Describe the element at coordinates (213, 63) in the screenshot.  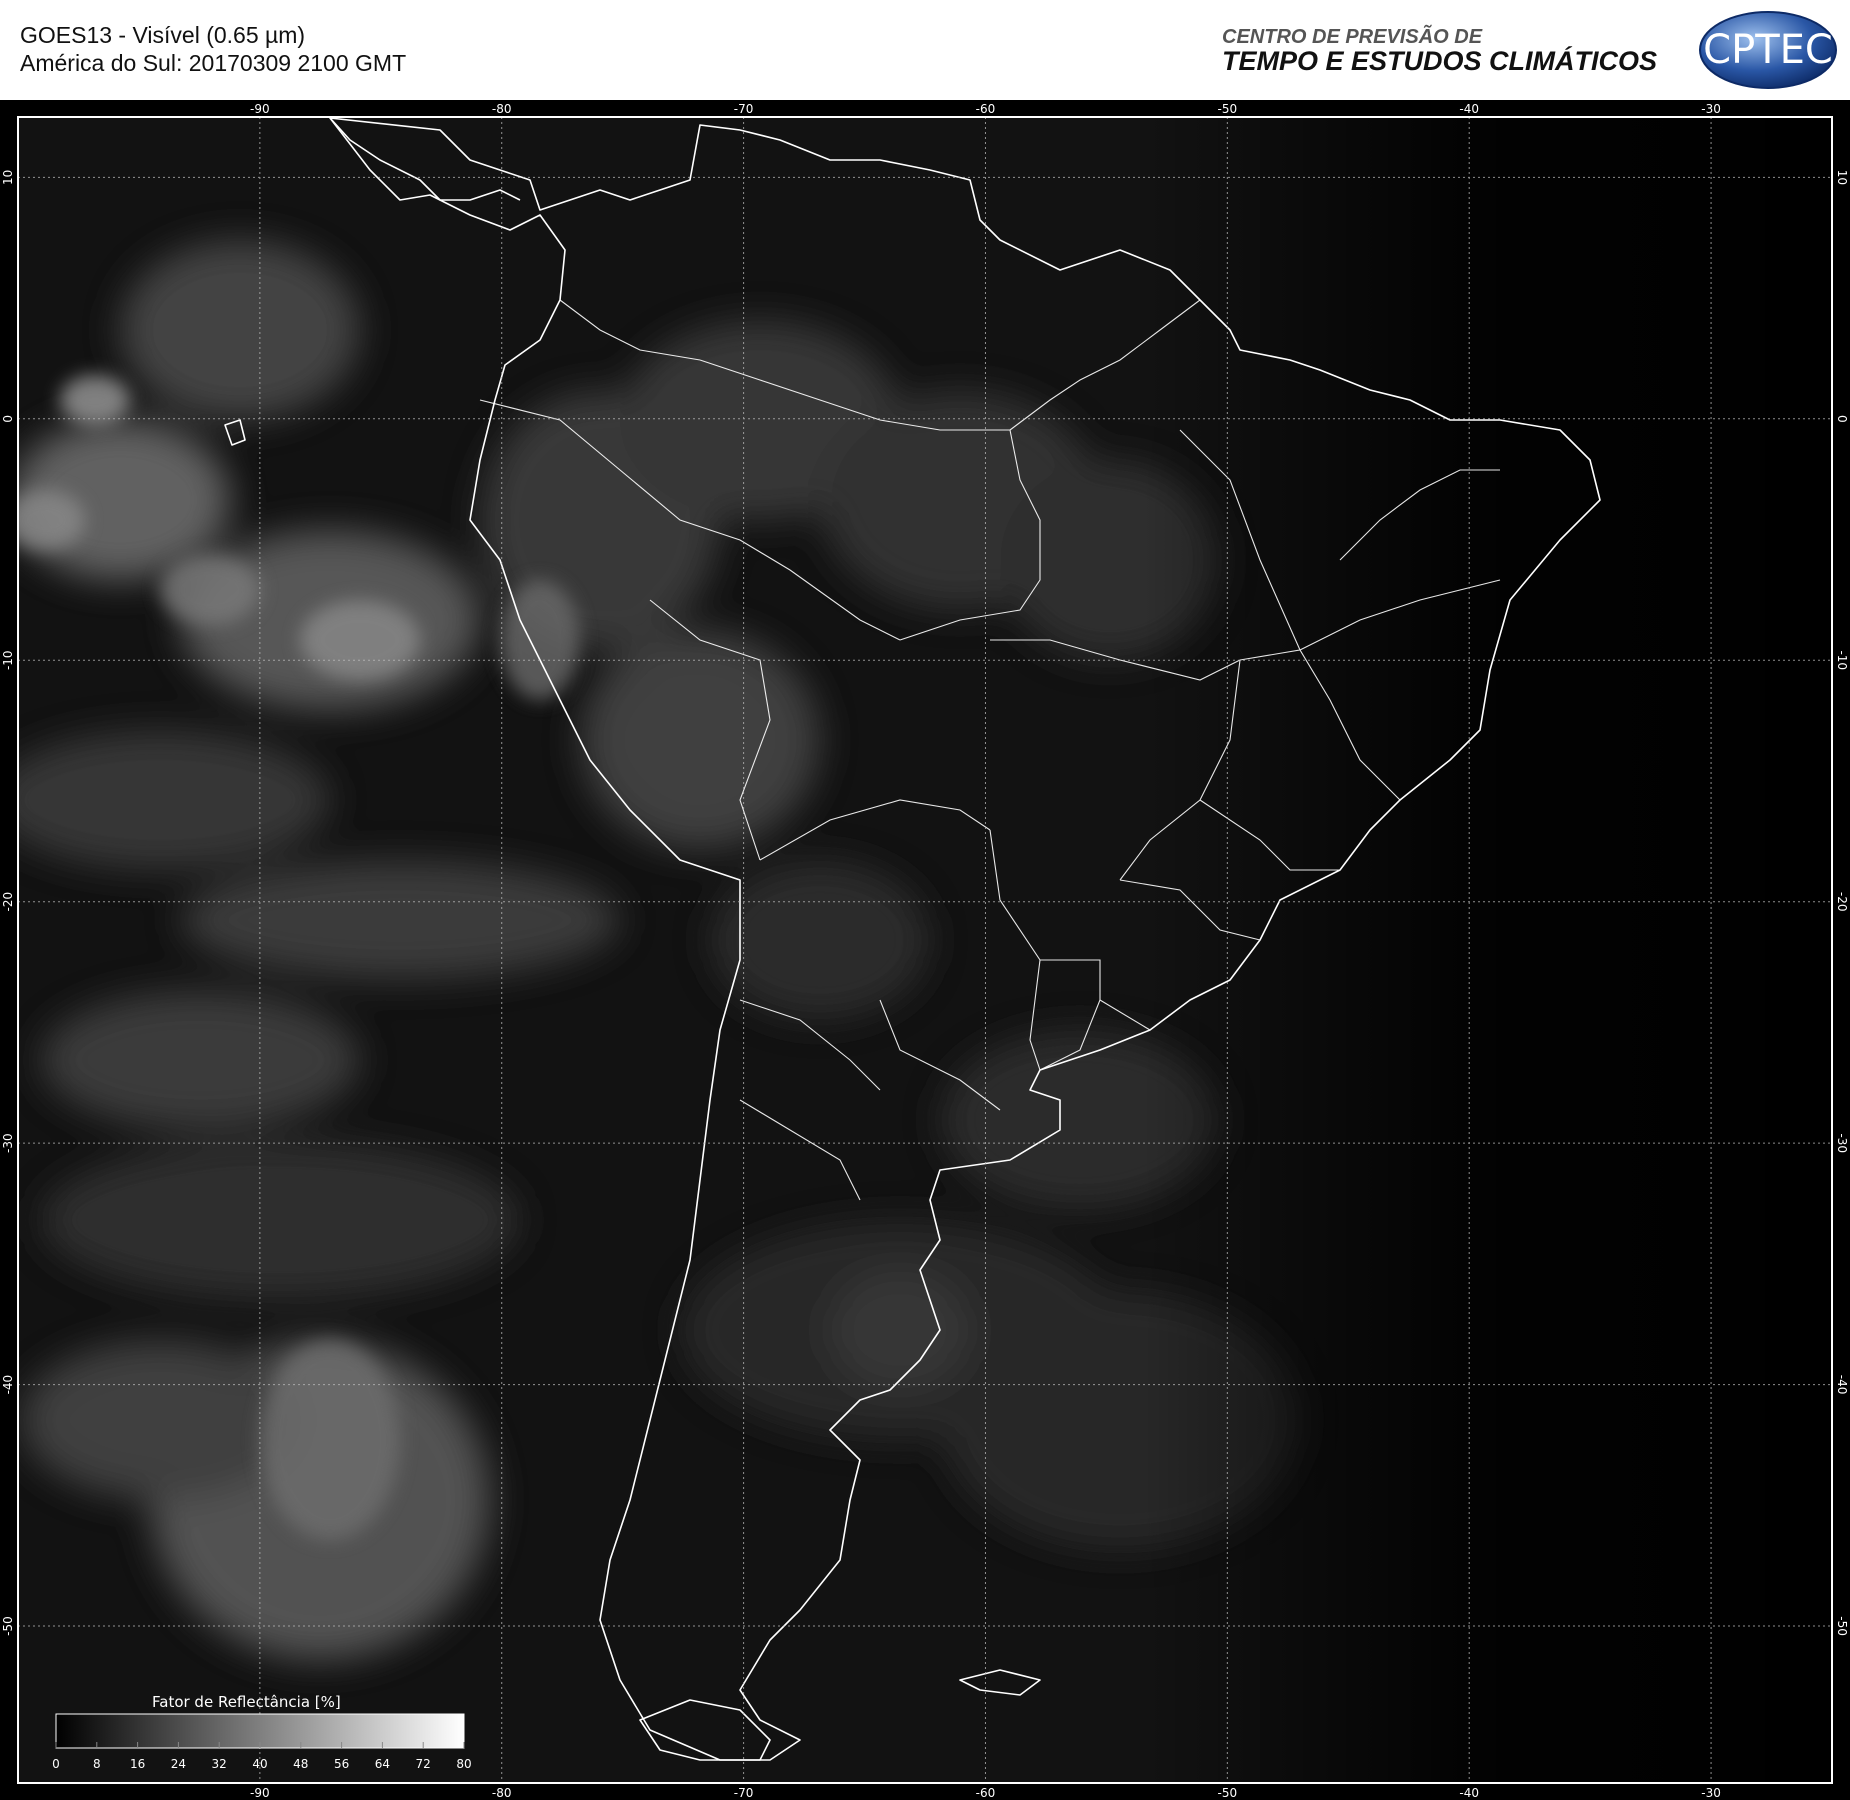
I see `region-timestamp: América do Sul: 20170309 2100 GMT` at that location.